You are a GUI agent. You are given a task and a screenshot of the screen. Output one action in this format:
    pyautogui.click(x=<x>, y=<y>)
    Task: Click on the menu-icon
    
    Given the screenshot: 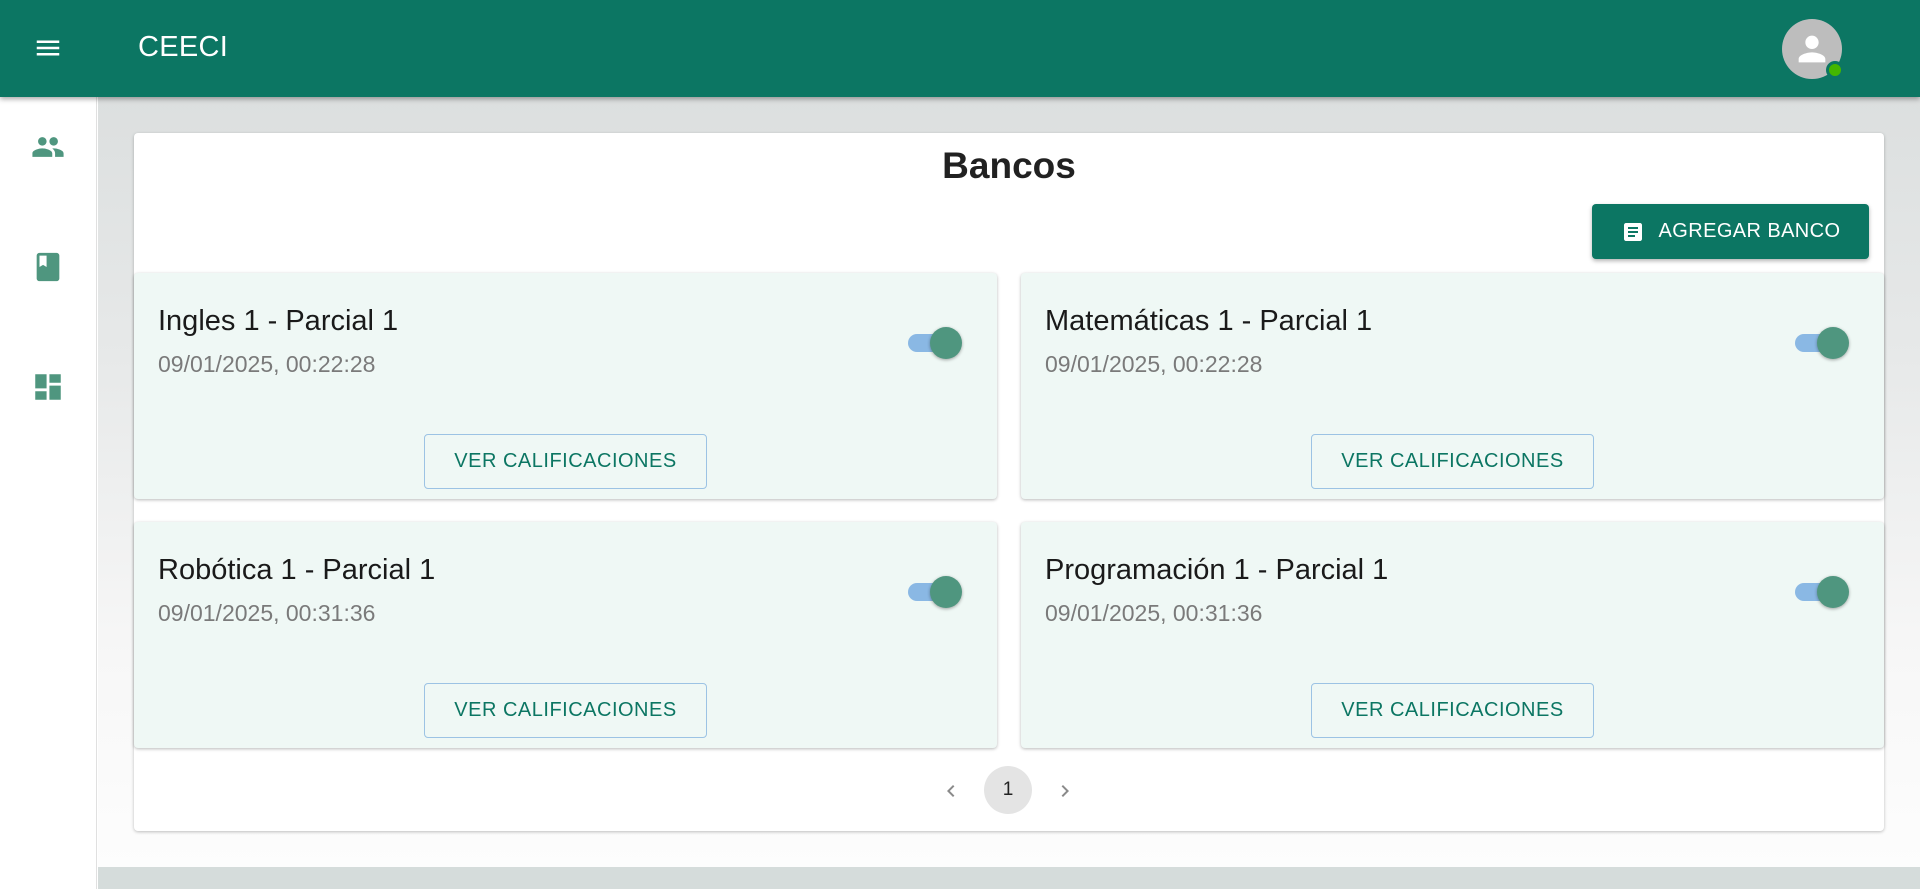 What is the action you would take?
    pyautogui.click(x=48, y=48)
    